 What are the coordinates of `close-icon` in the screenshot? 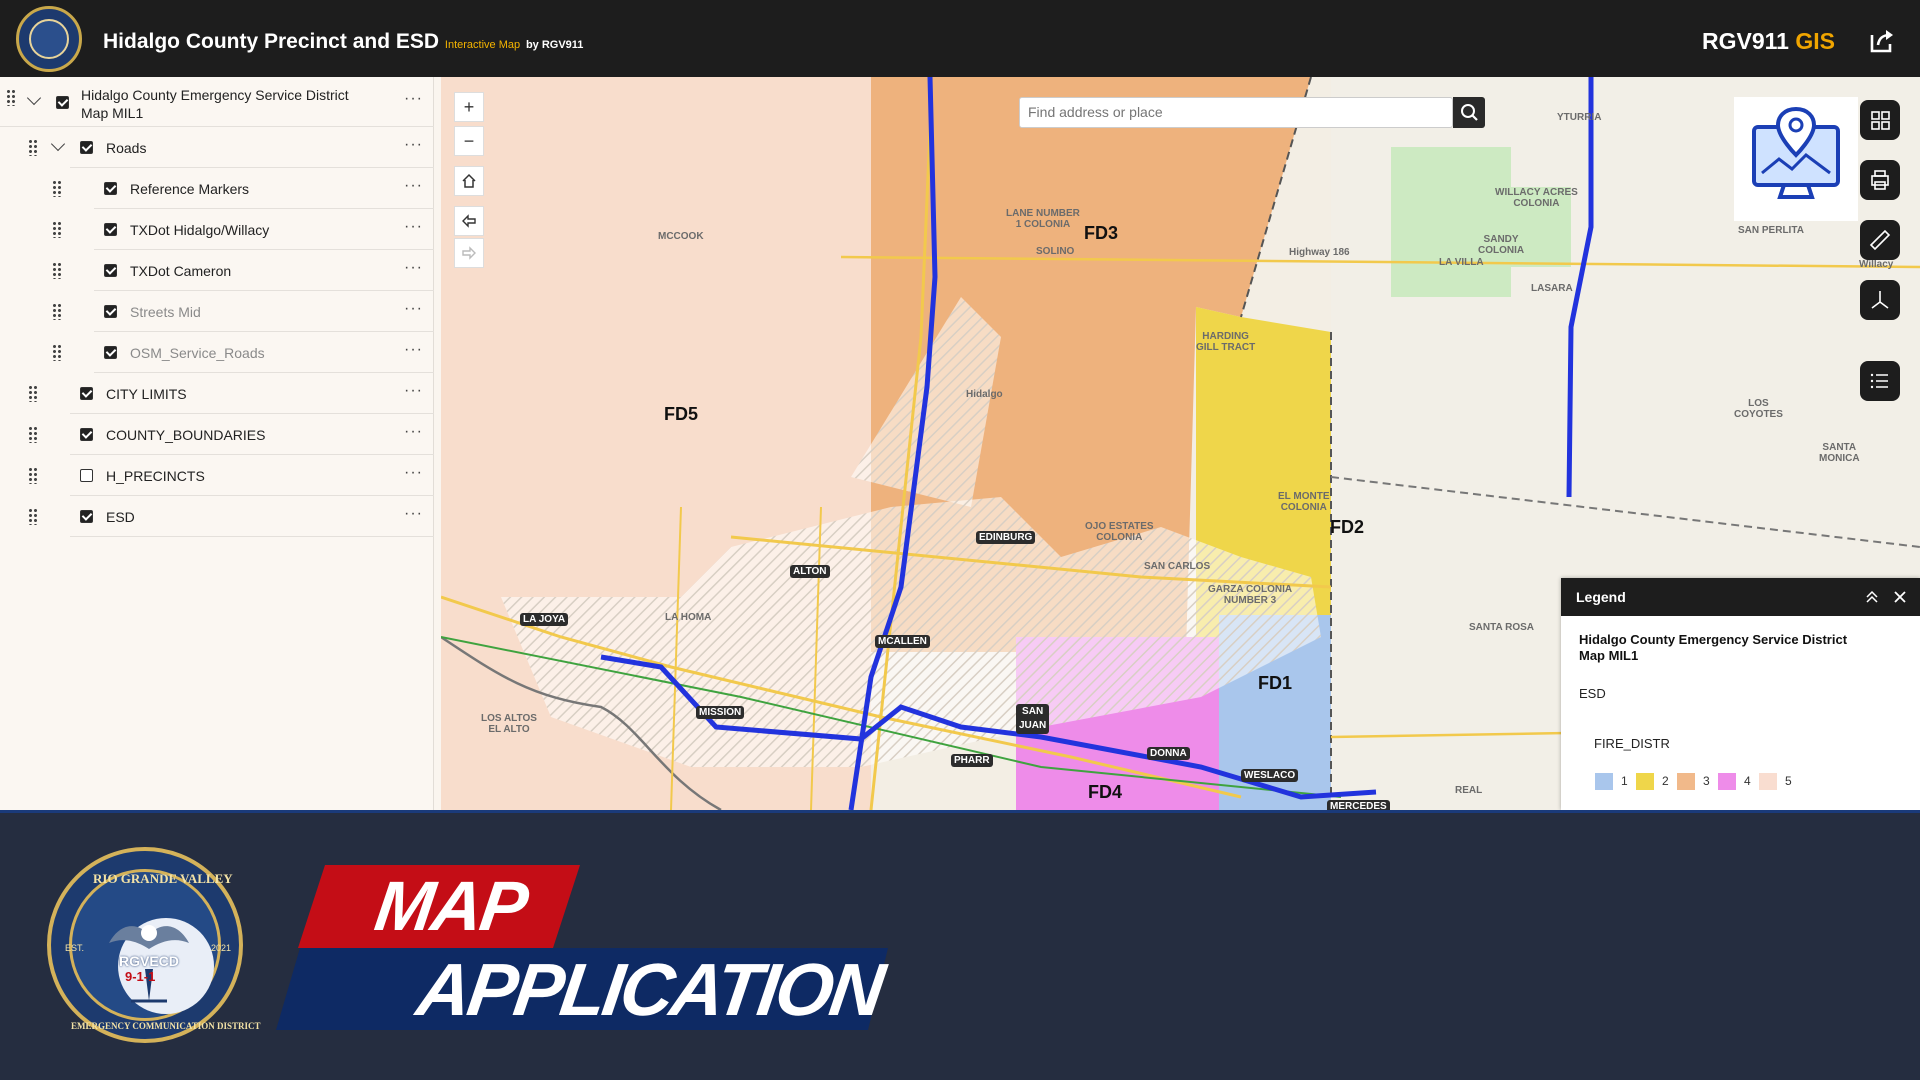 It's located at (1900, 597).